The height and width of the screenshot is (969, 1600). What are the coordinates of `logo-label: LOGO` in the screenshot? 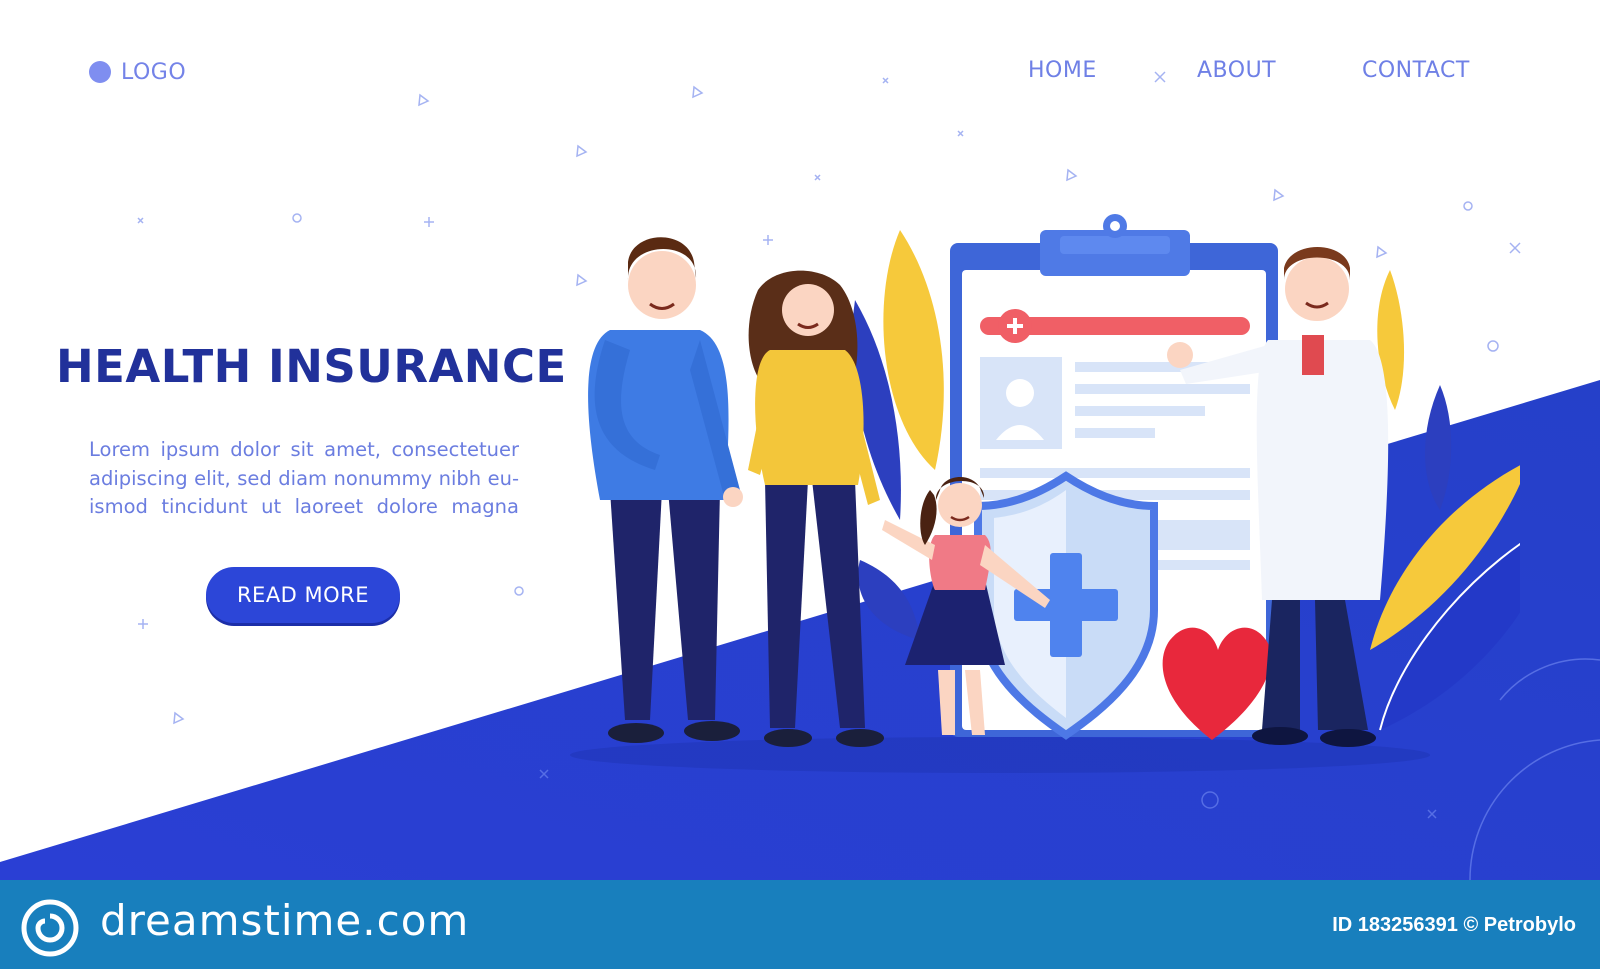 It's located at (154, 72).